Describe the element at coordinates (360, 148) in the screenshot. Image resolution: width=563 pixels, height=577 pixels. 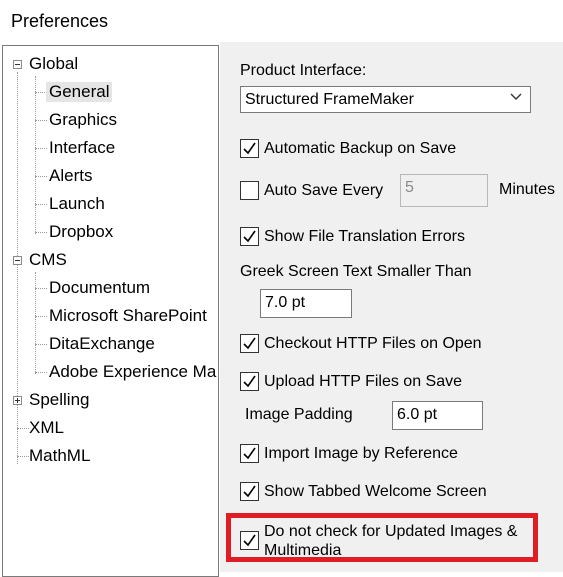
I see `automatic-backup-label: Automatic Backup on Save` at that location.